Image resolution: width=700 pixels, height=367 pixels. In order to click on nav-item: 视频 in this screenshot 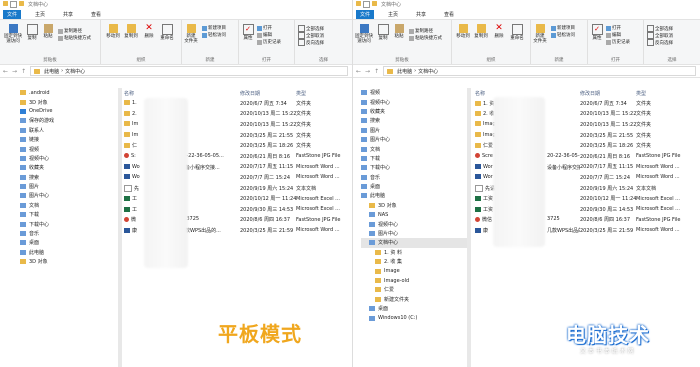, I will do `click(416, 92)`.